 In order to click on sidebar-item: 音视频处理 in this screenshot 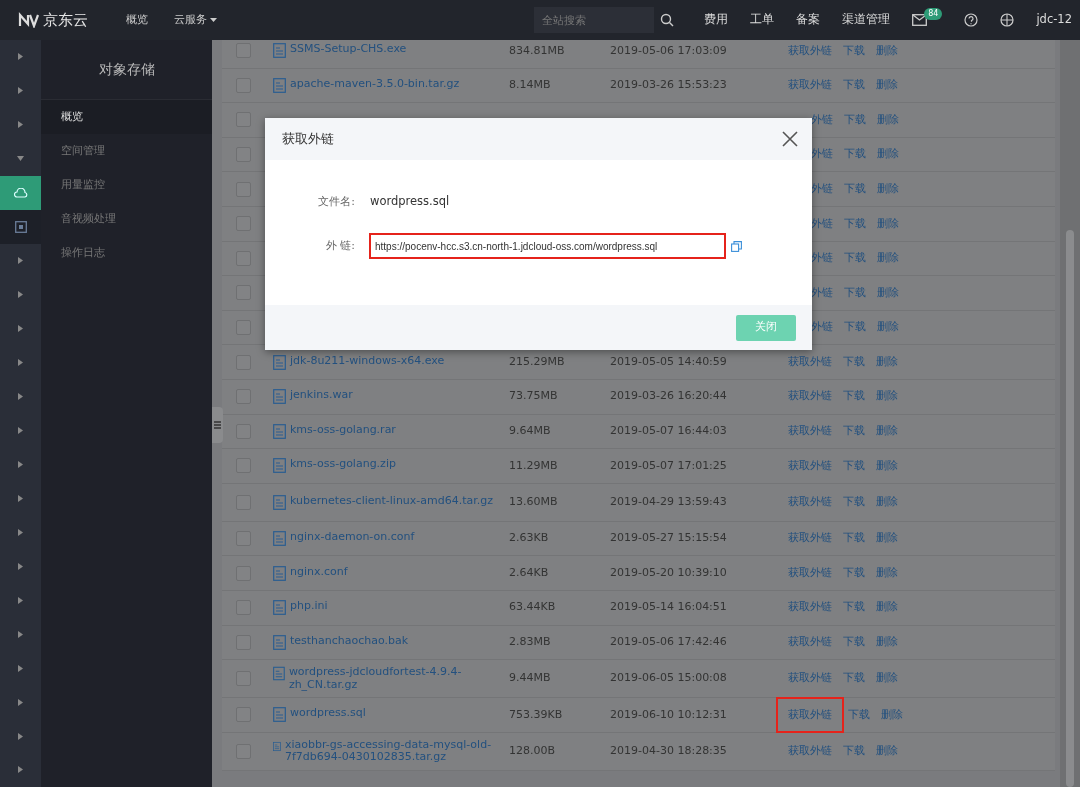, I will do `click(126, 219)`.